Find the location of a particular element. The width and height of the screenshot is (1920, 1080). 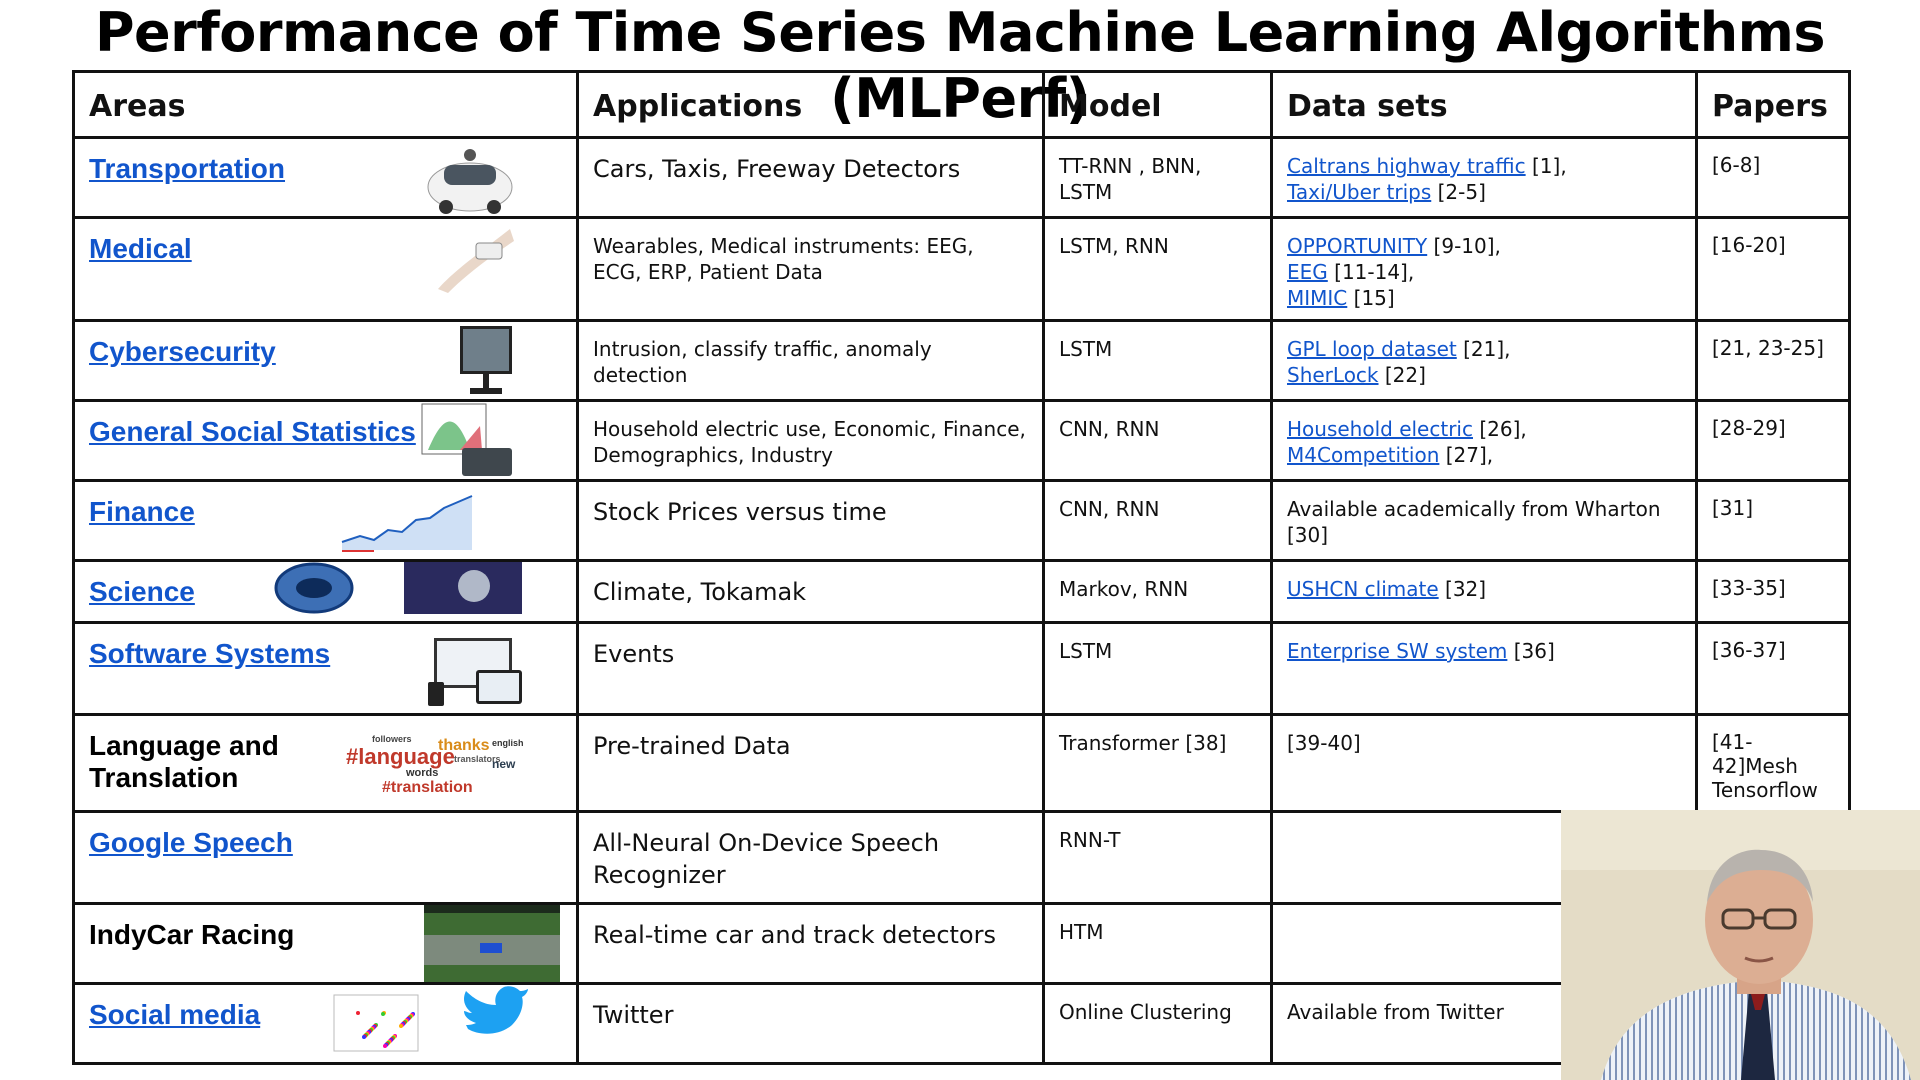

dataset-link: MIMIC is located at coordinates (1317, 298).